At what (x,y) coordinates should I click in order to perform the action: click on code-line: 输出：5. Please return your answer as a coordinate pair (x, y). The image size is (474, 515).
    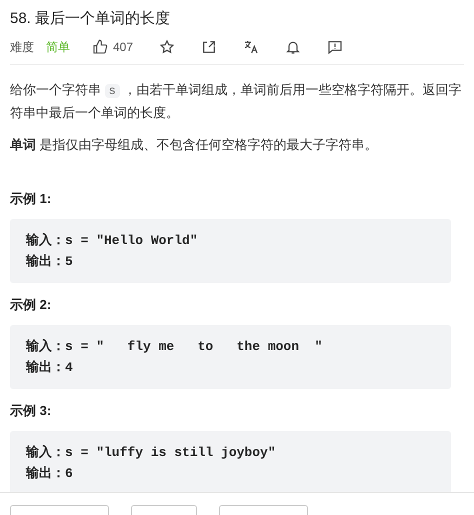
    Looking at the image, I should click on (49, 261).